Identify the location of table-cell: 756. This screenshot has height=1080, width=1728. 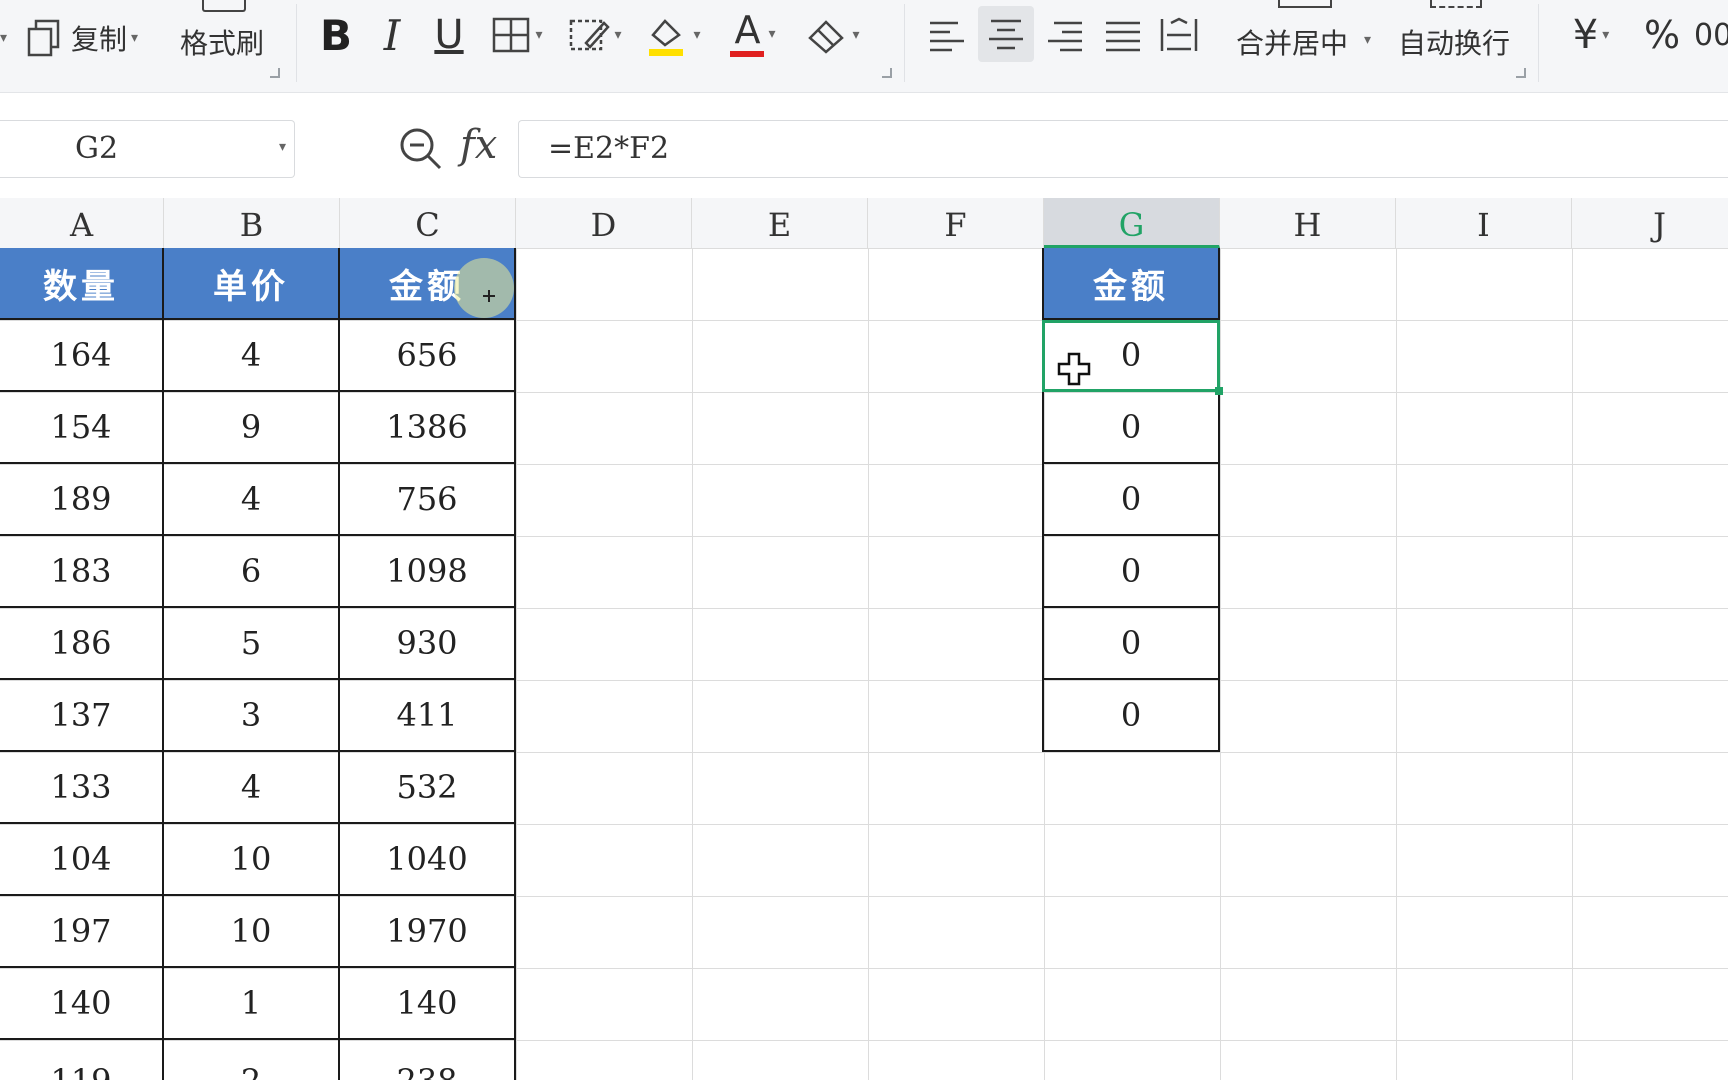
(428, 500).